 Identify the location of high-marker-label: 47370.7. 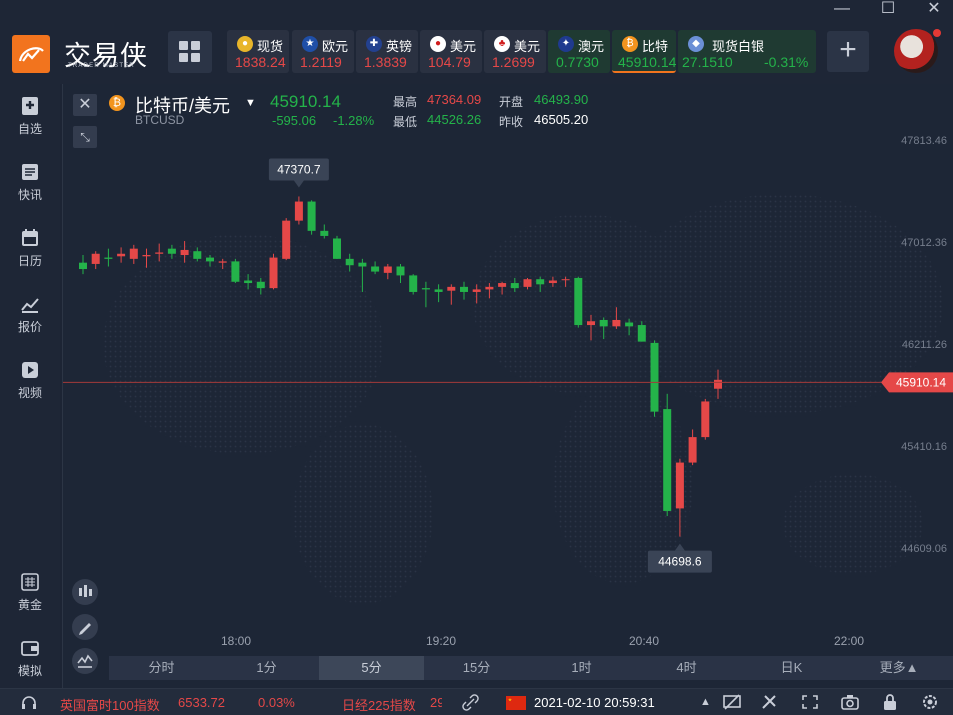
(299, 169).